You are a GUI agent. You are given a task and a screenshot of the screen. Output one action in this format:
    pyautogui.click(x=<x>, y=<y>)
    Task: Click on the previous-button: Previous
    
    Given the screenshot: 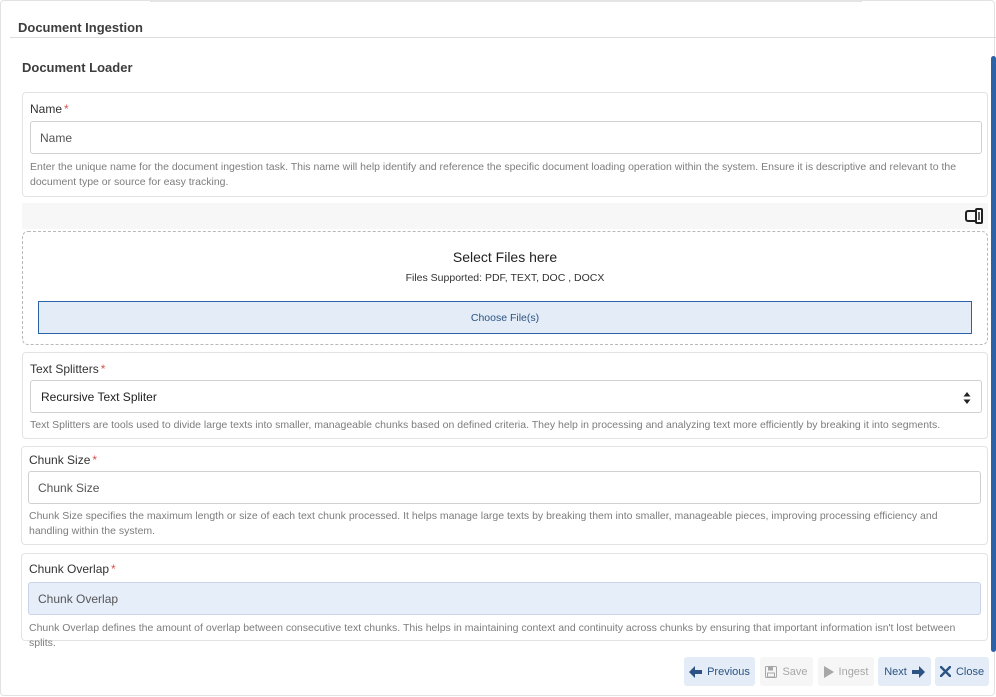 What is the action you would take?
    pyautogui.click(x=719, y=671)
    